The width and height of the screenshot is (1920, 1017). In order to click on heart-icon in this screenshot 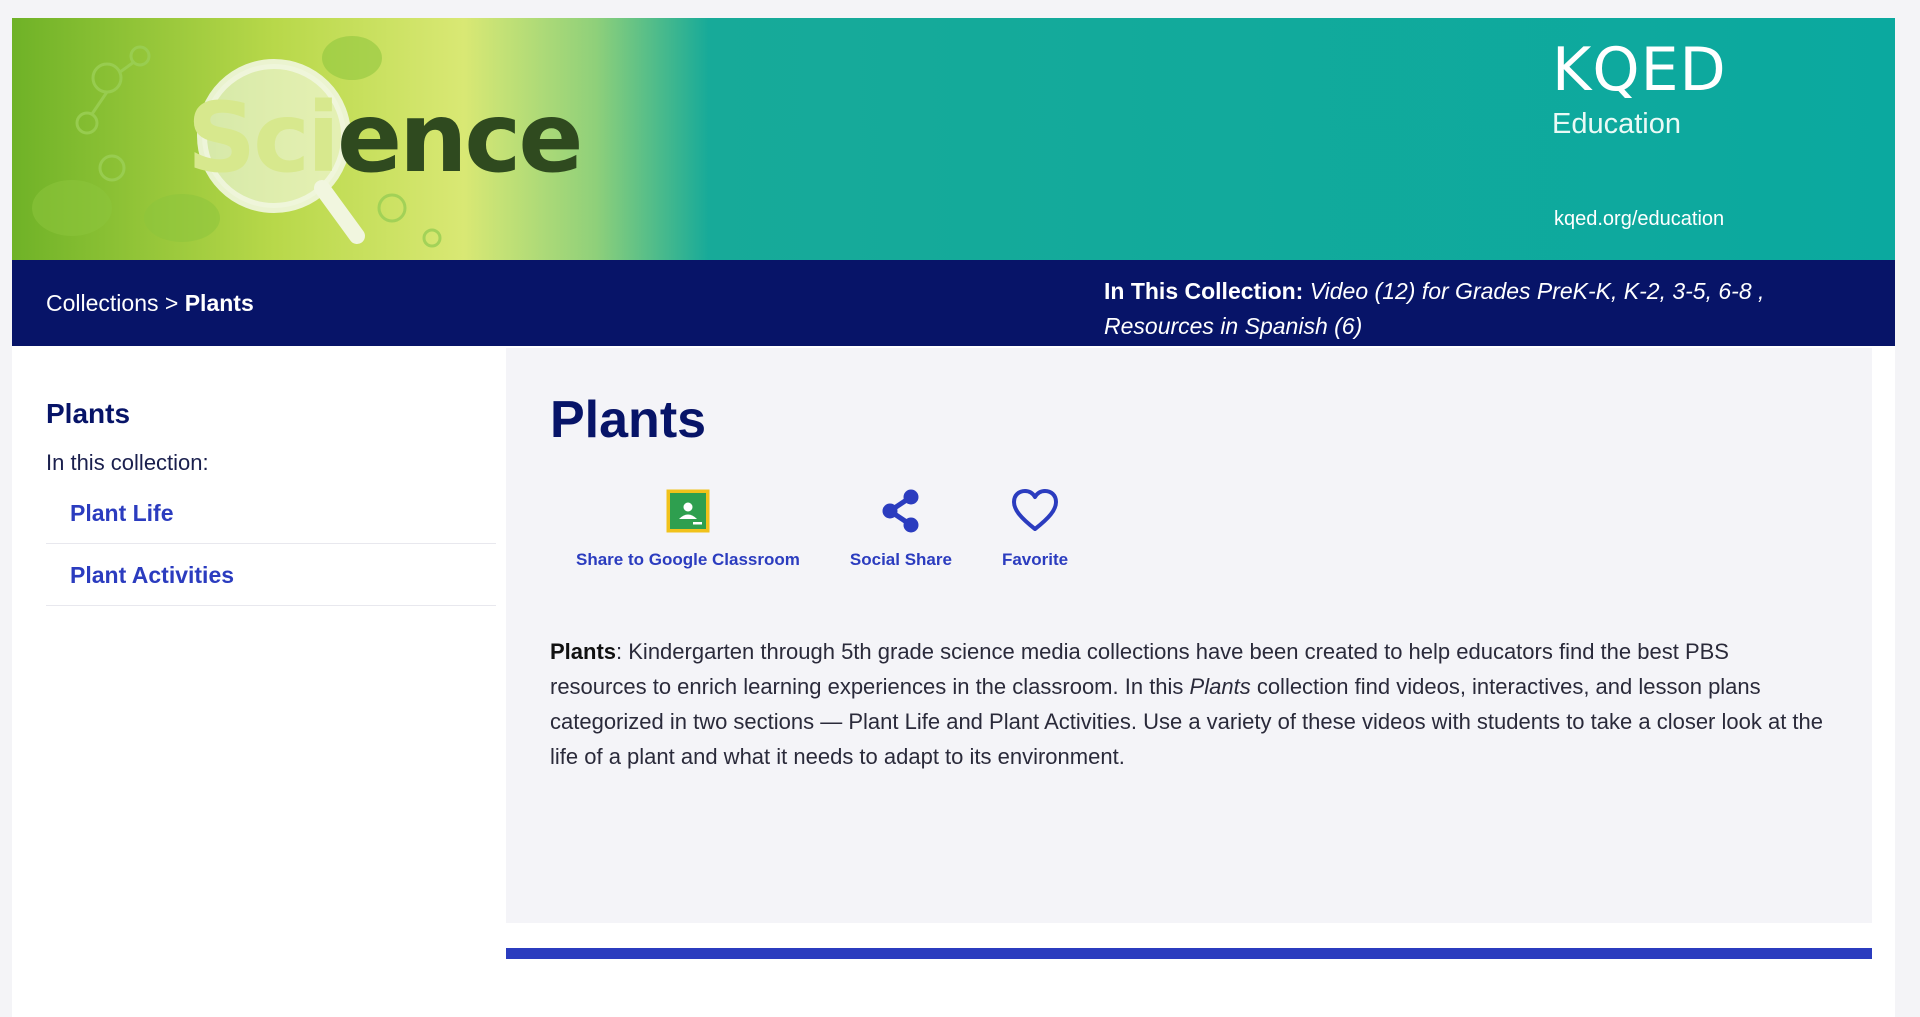, I will do `click(1035, 511)`.